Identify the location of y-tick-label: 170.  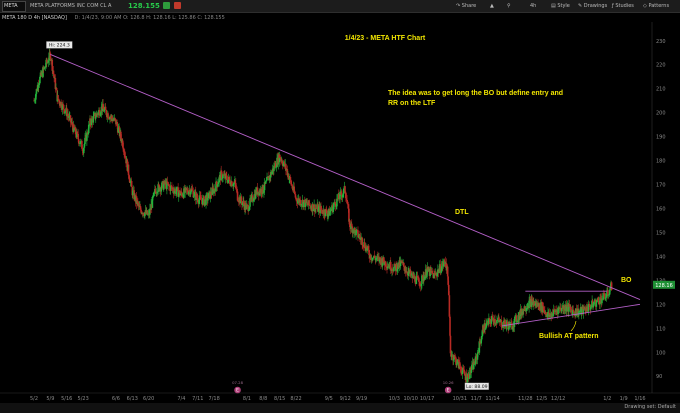
(661, 186).